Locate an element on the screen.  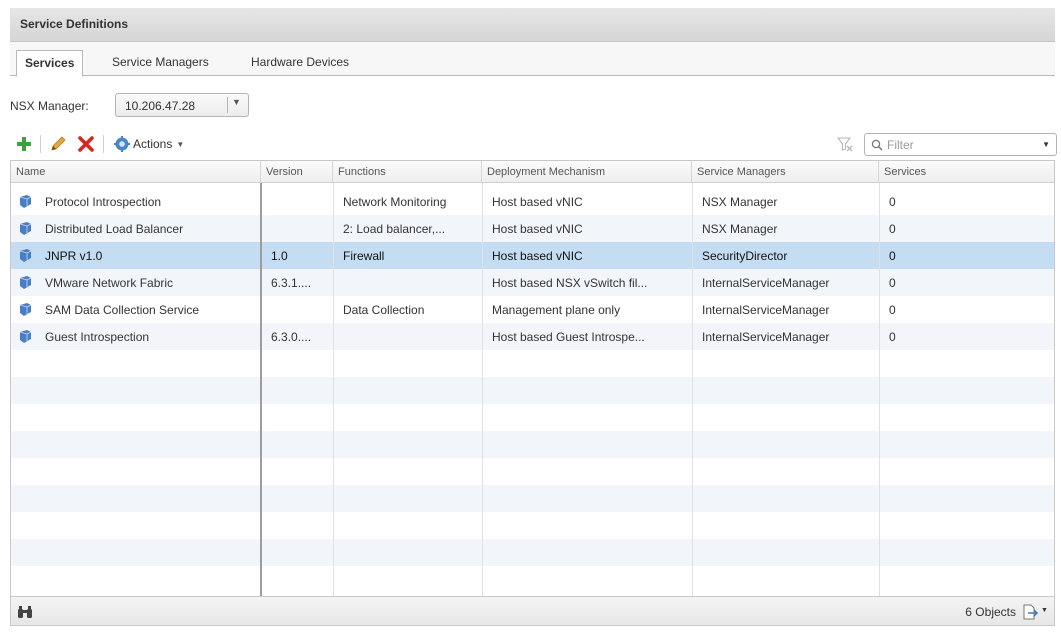
filter-input is located at coordinates (957, 145).